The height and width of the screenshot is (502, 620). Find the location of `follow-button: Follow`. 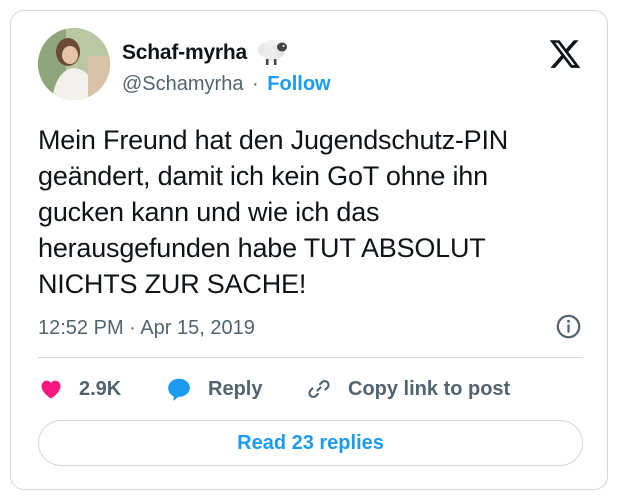

follow-button: Follow is located at coordinates (298, 84).